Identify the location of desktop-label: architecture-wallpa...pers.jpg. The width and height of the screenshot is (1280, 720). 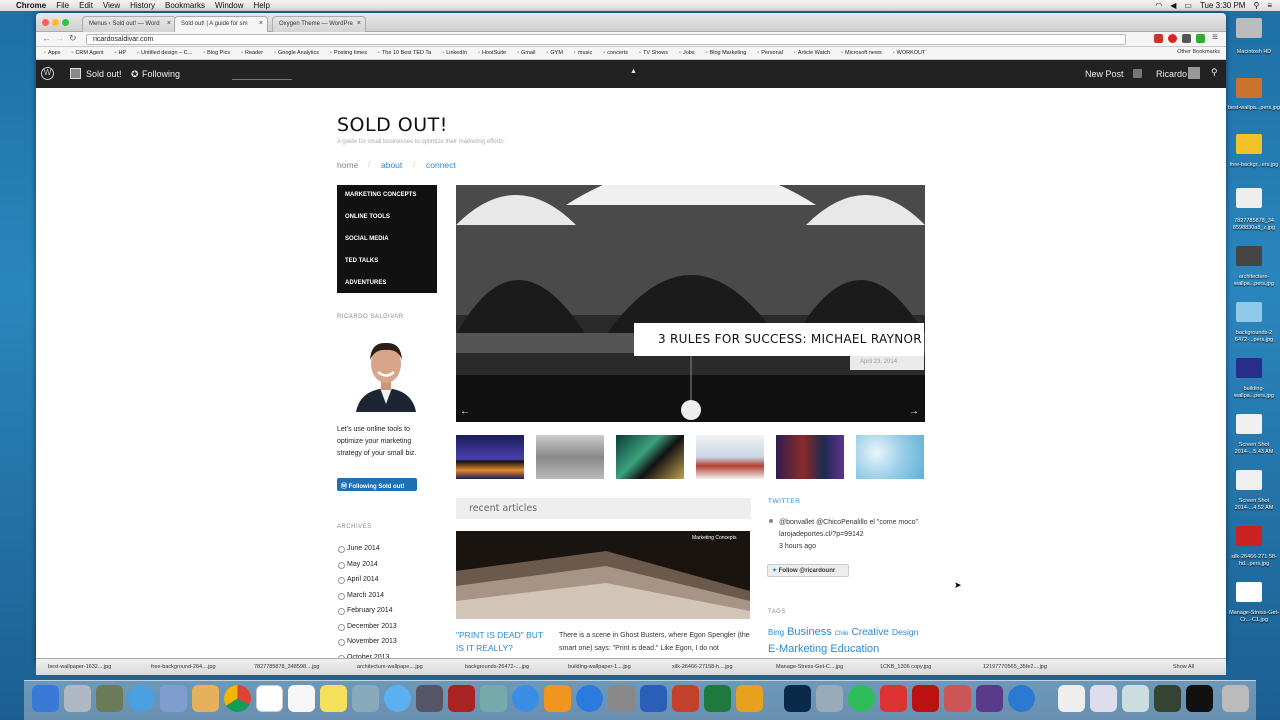
(1254, 281).